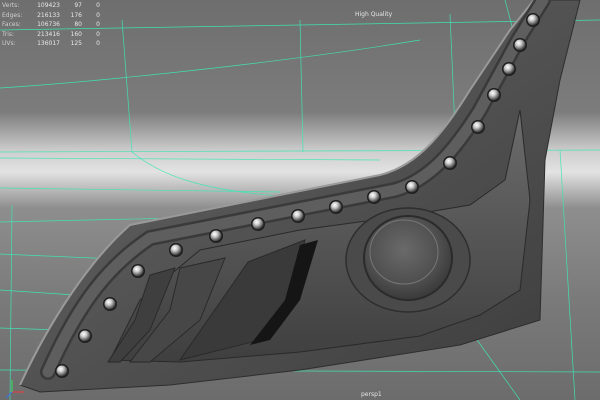 The height and width of the screenshot is (400, 600). I want to click on hud-value: 213416, so click(48, 34).